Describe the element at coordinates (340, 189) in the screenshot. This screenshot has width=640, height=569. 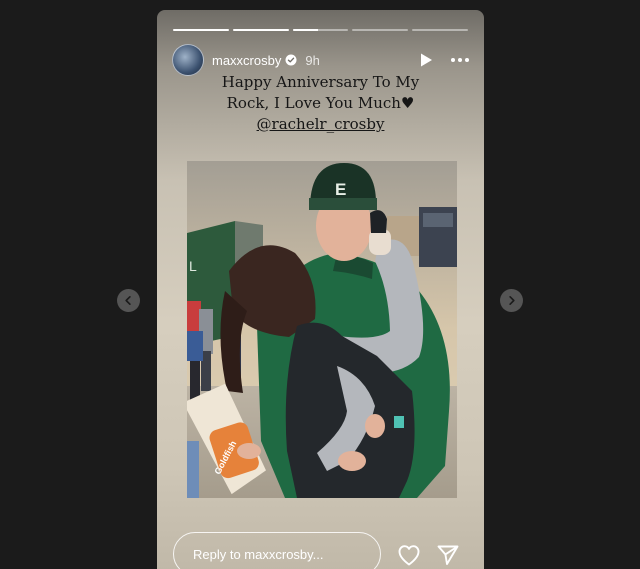
I see `svg-text: E` at that location.